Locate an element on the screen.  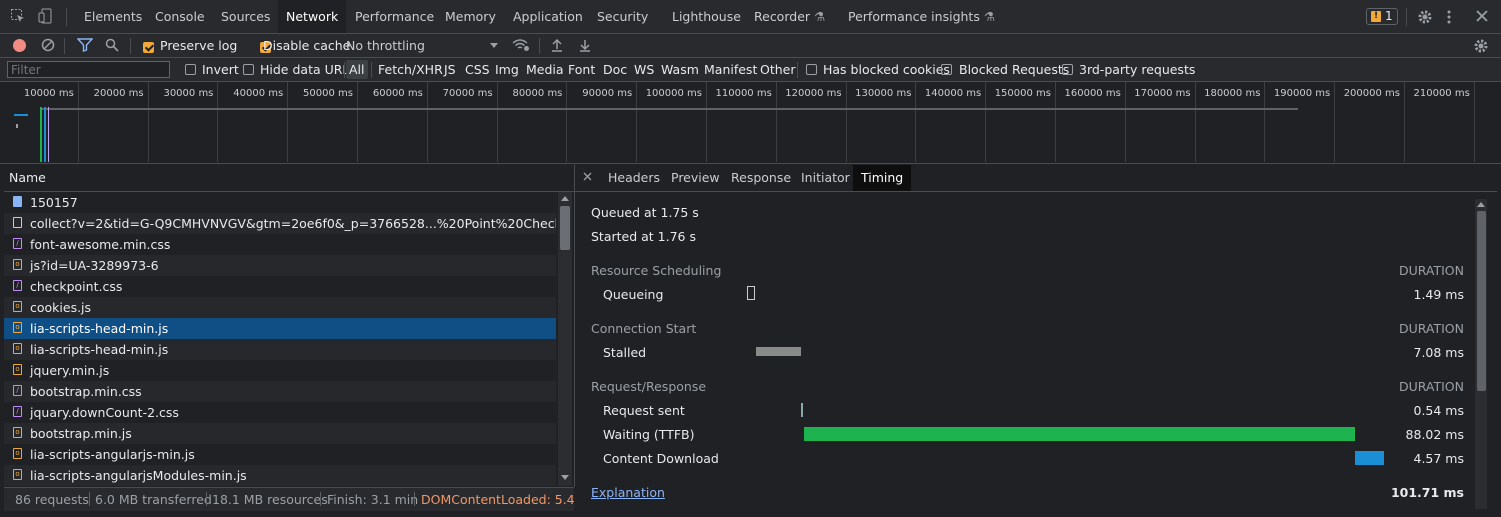
request-row: o lia-scripts-angularjsModules-min.js is located at coordinates (280, 475).